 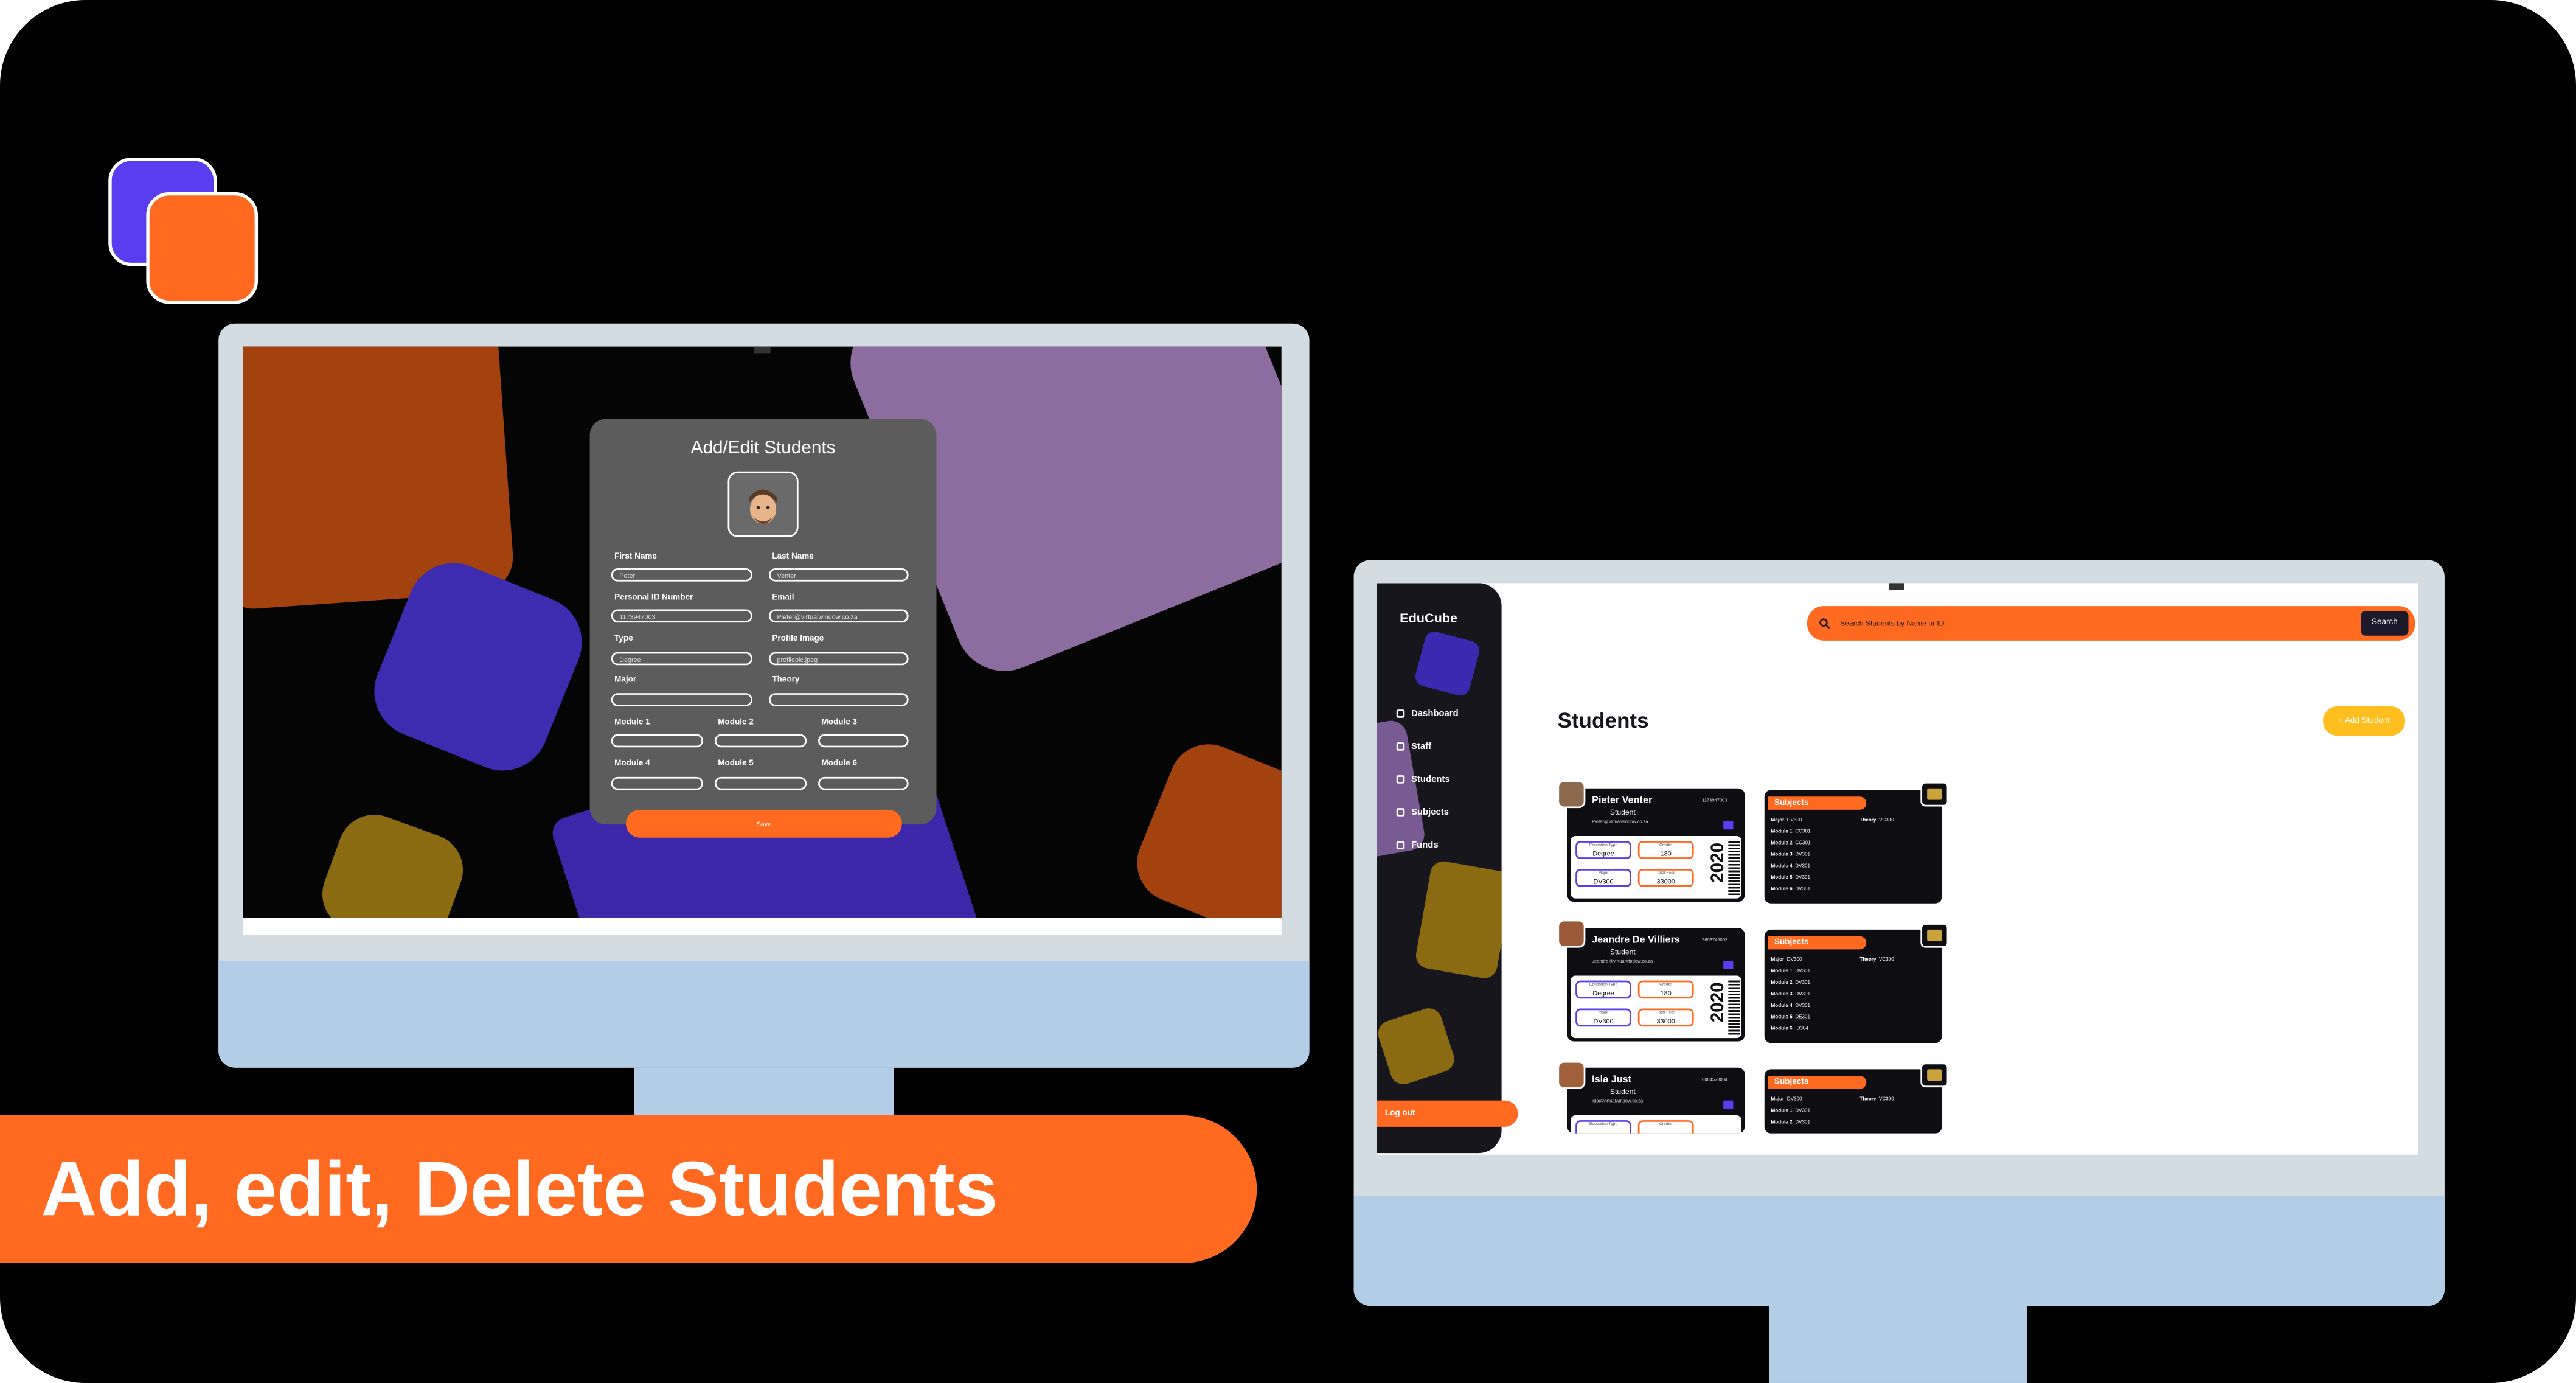 What do you see at coordinates (764, 1015) in the screenshot?
I see `monitor-left-chin` at bounding box center [764, 1015].